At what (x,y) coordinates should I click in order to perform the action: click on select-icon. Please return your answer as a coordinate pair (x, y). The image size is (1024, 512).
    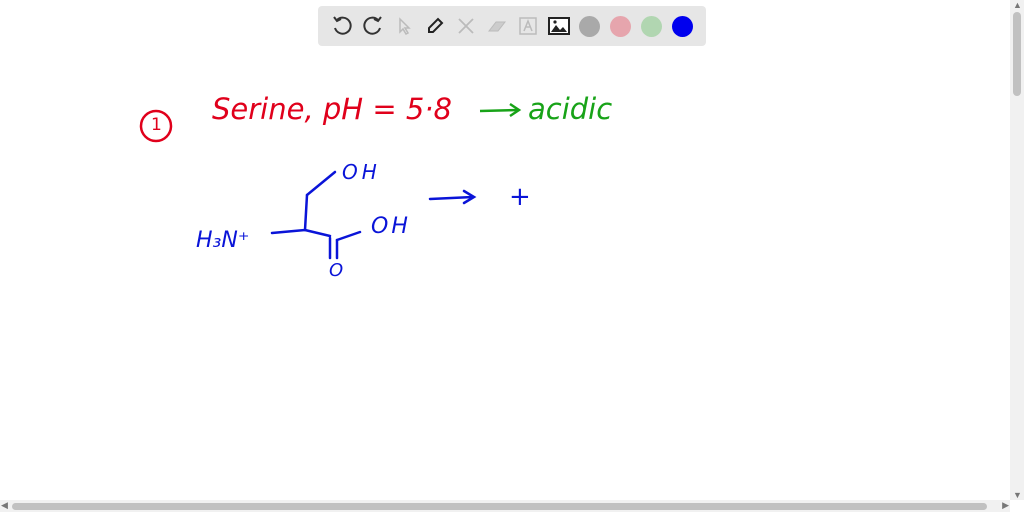
    Looking at the image, I should click on (404, 26).